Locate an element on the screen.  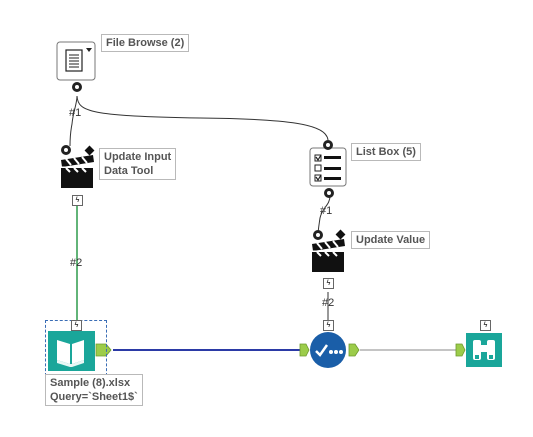
output-anchor is located at coordinates (354, 350).